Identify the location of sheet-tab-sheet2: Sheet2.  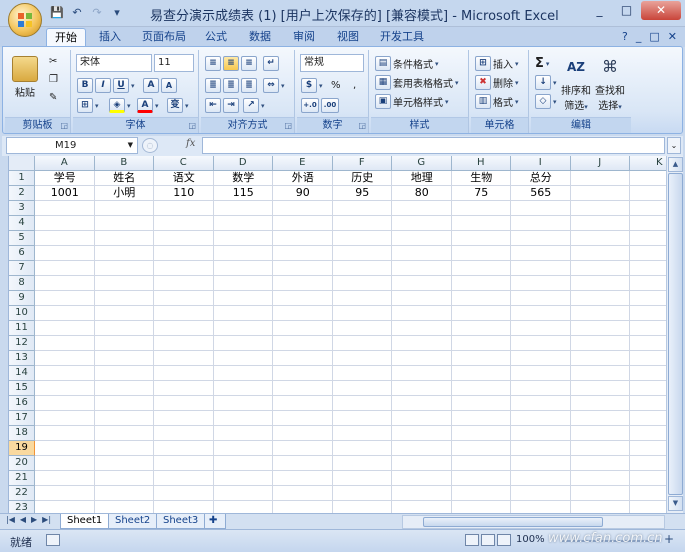
(133, 521).